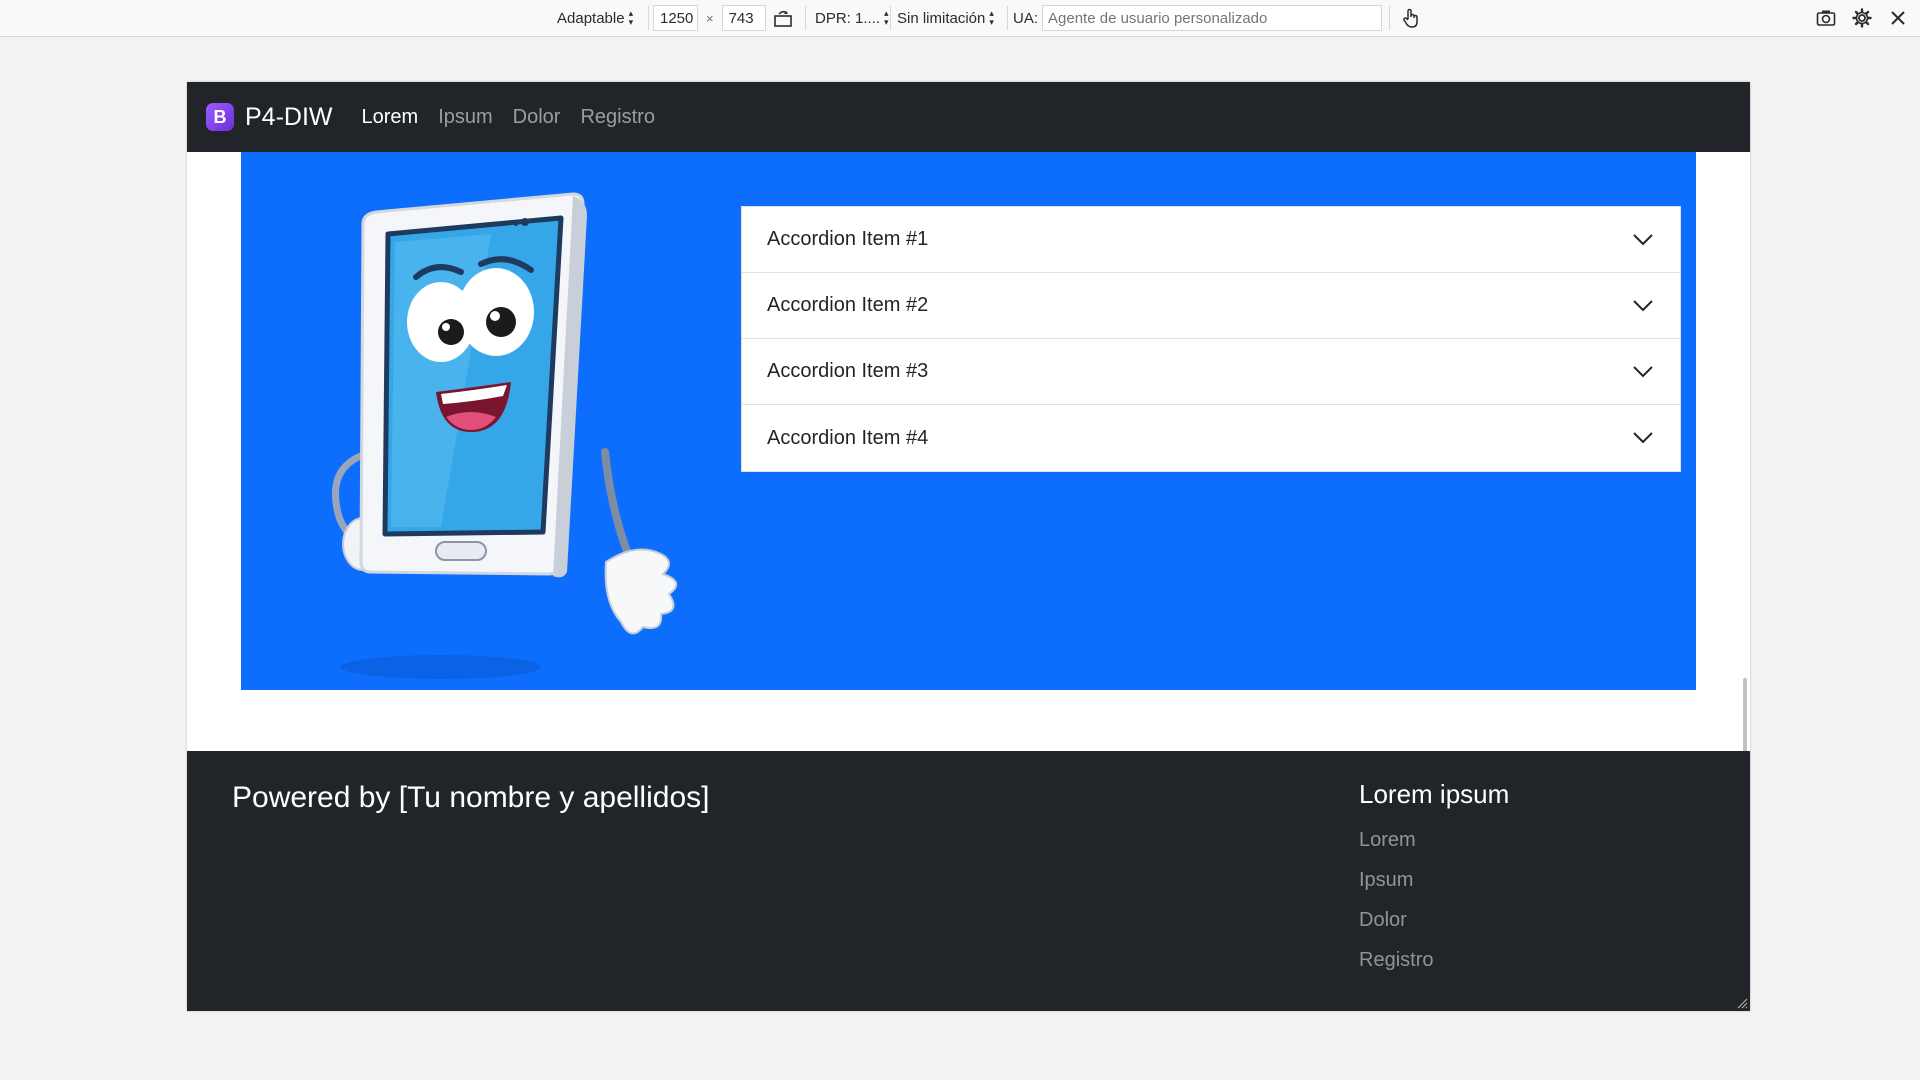 Image resolution: width=1920 pixels, height=1080 pixels. What do you see at coordinates (1211, 372) in the screenshot?
I see `accordion-item-3: Accordion Item #3` at bounding box center [1211, 372].